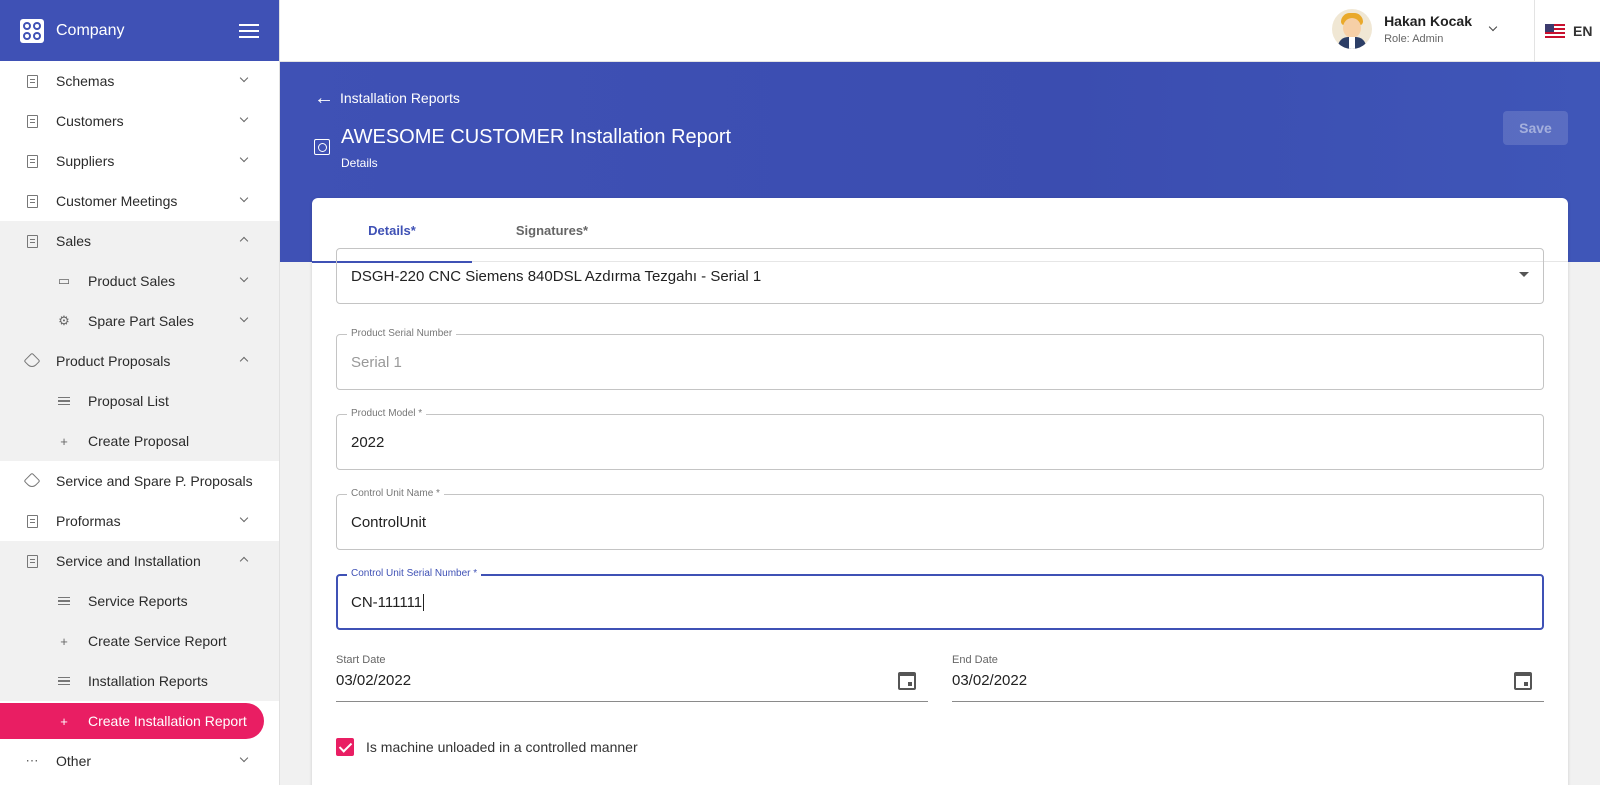 The width and height of the screenshot is (1600, 785). Describe the element at coordinates (128, 561) in the screenshot. I see `sidebar-item-label: Service and Installation` at that location.